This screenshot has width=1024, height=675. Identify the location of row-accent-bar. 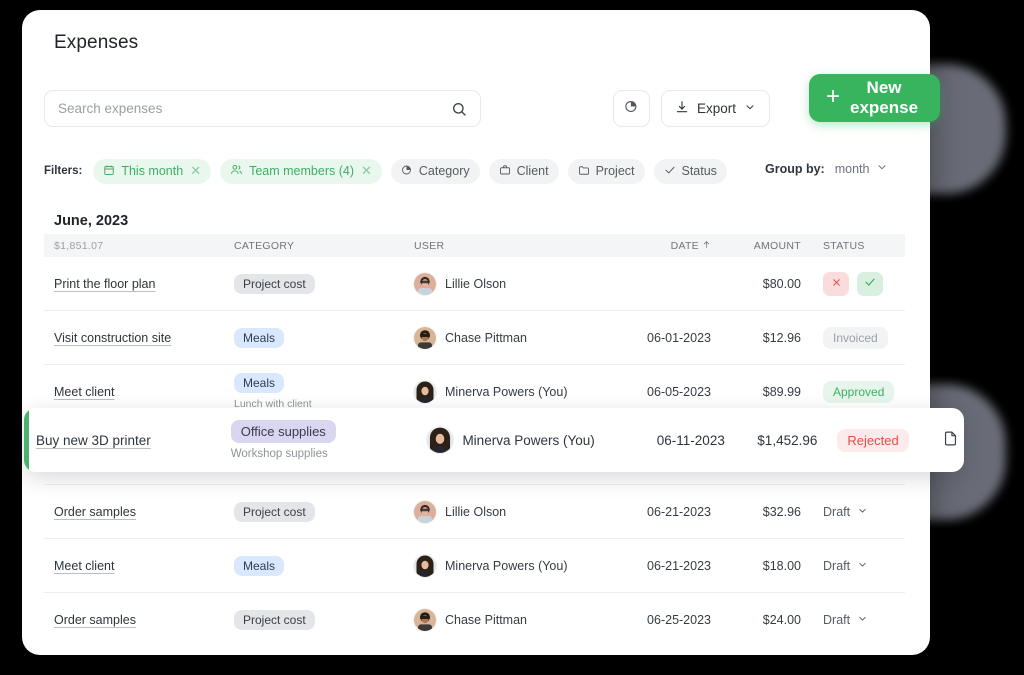
(26, 440).